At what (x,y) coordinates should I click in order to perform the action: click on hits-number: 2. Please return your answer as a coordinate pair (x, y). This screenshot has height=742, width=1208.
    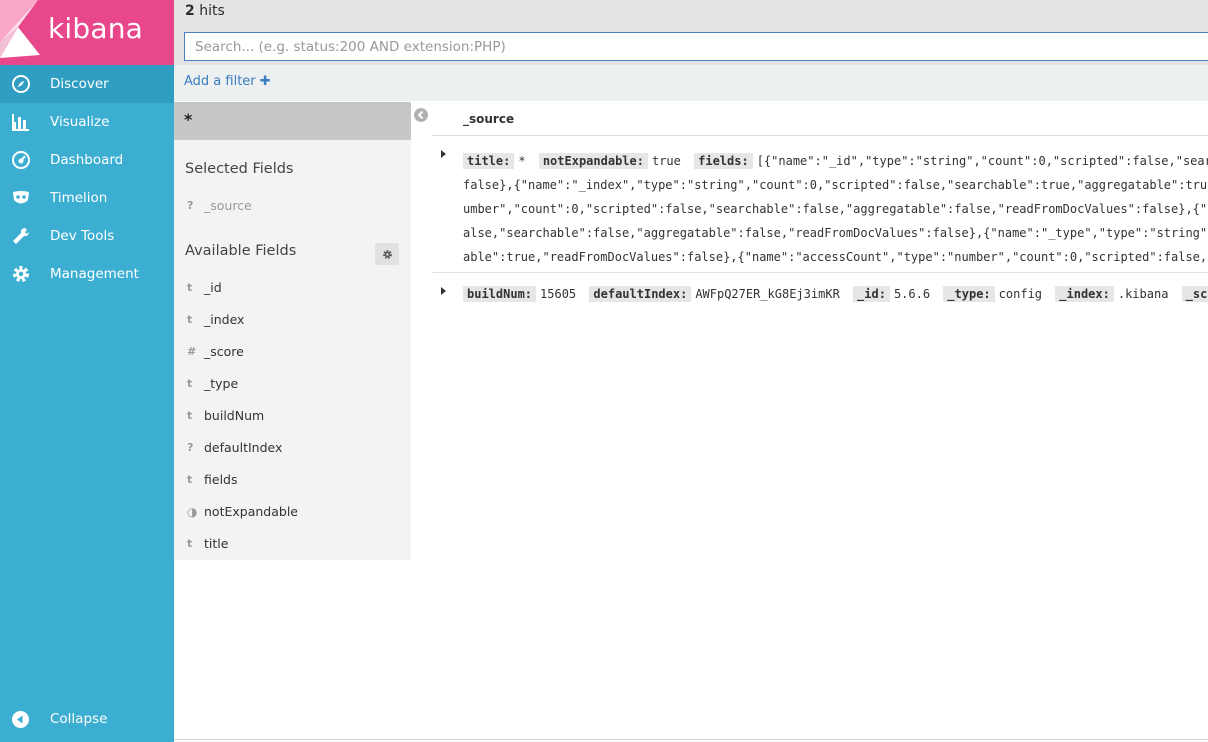
    Looking at the image, I should click on (190, 11).